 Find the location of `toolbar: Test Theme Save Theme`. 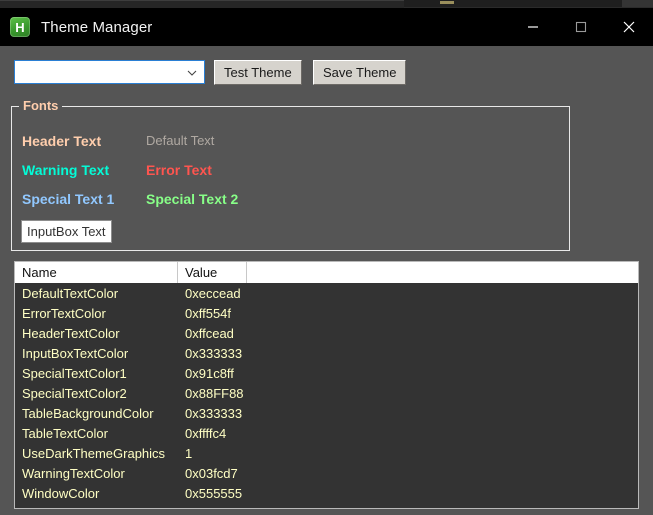

toolbar: Test Theme Save Theme is located at coordinates (326, 70).